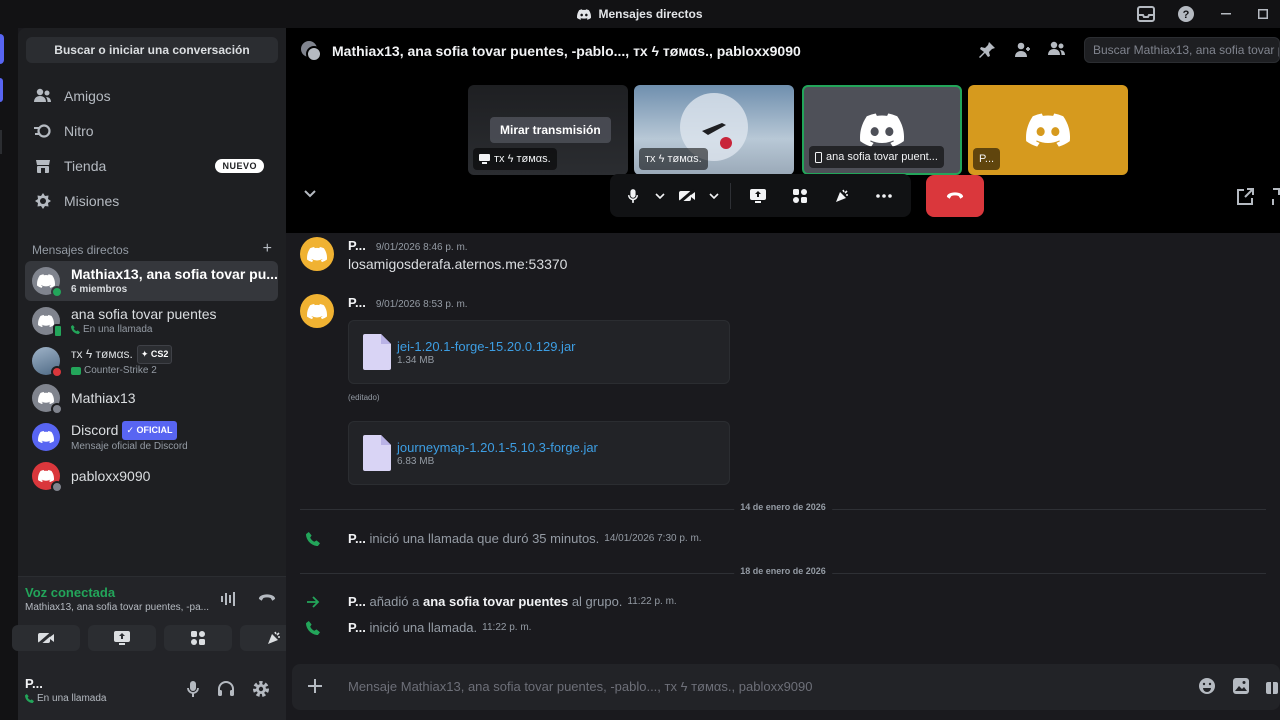  What do you see at coordinates (70, 592) in the screenshot?
I see `voice-status-title: Voz conectada` at bounding box center [70, 592].